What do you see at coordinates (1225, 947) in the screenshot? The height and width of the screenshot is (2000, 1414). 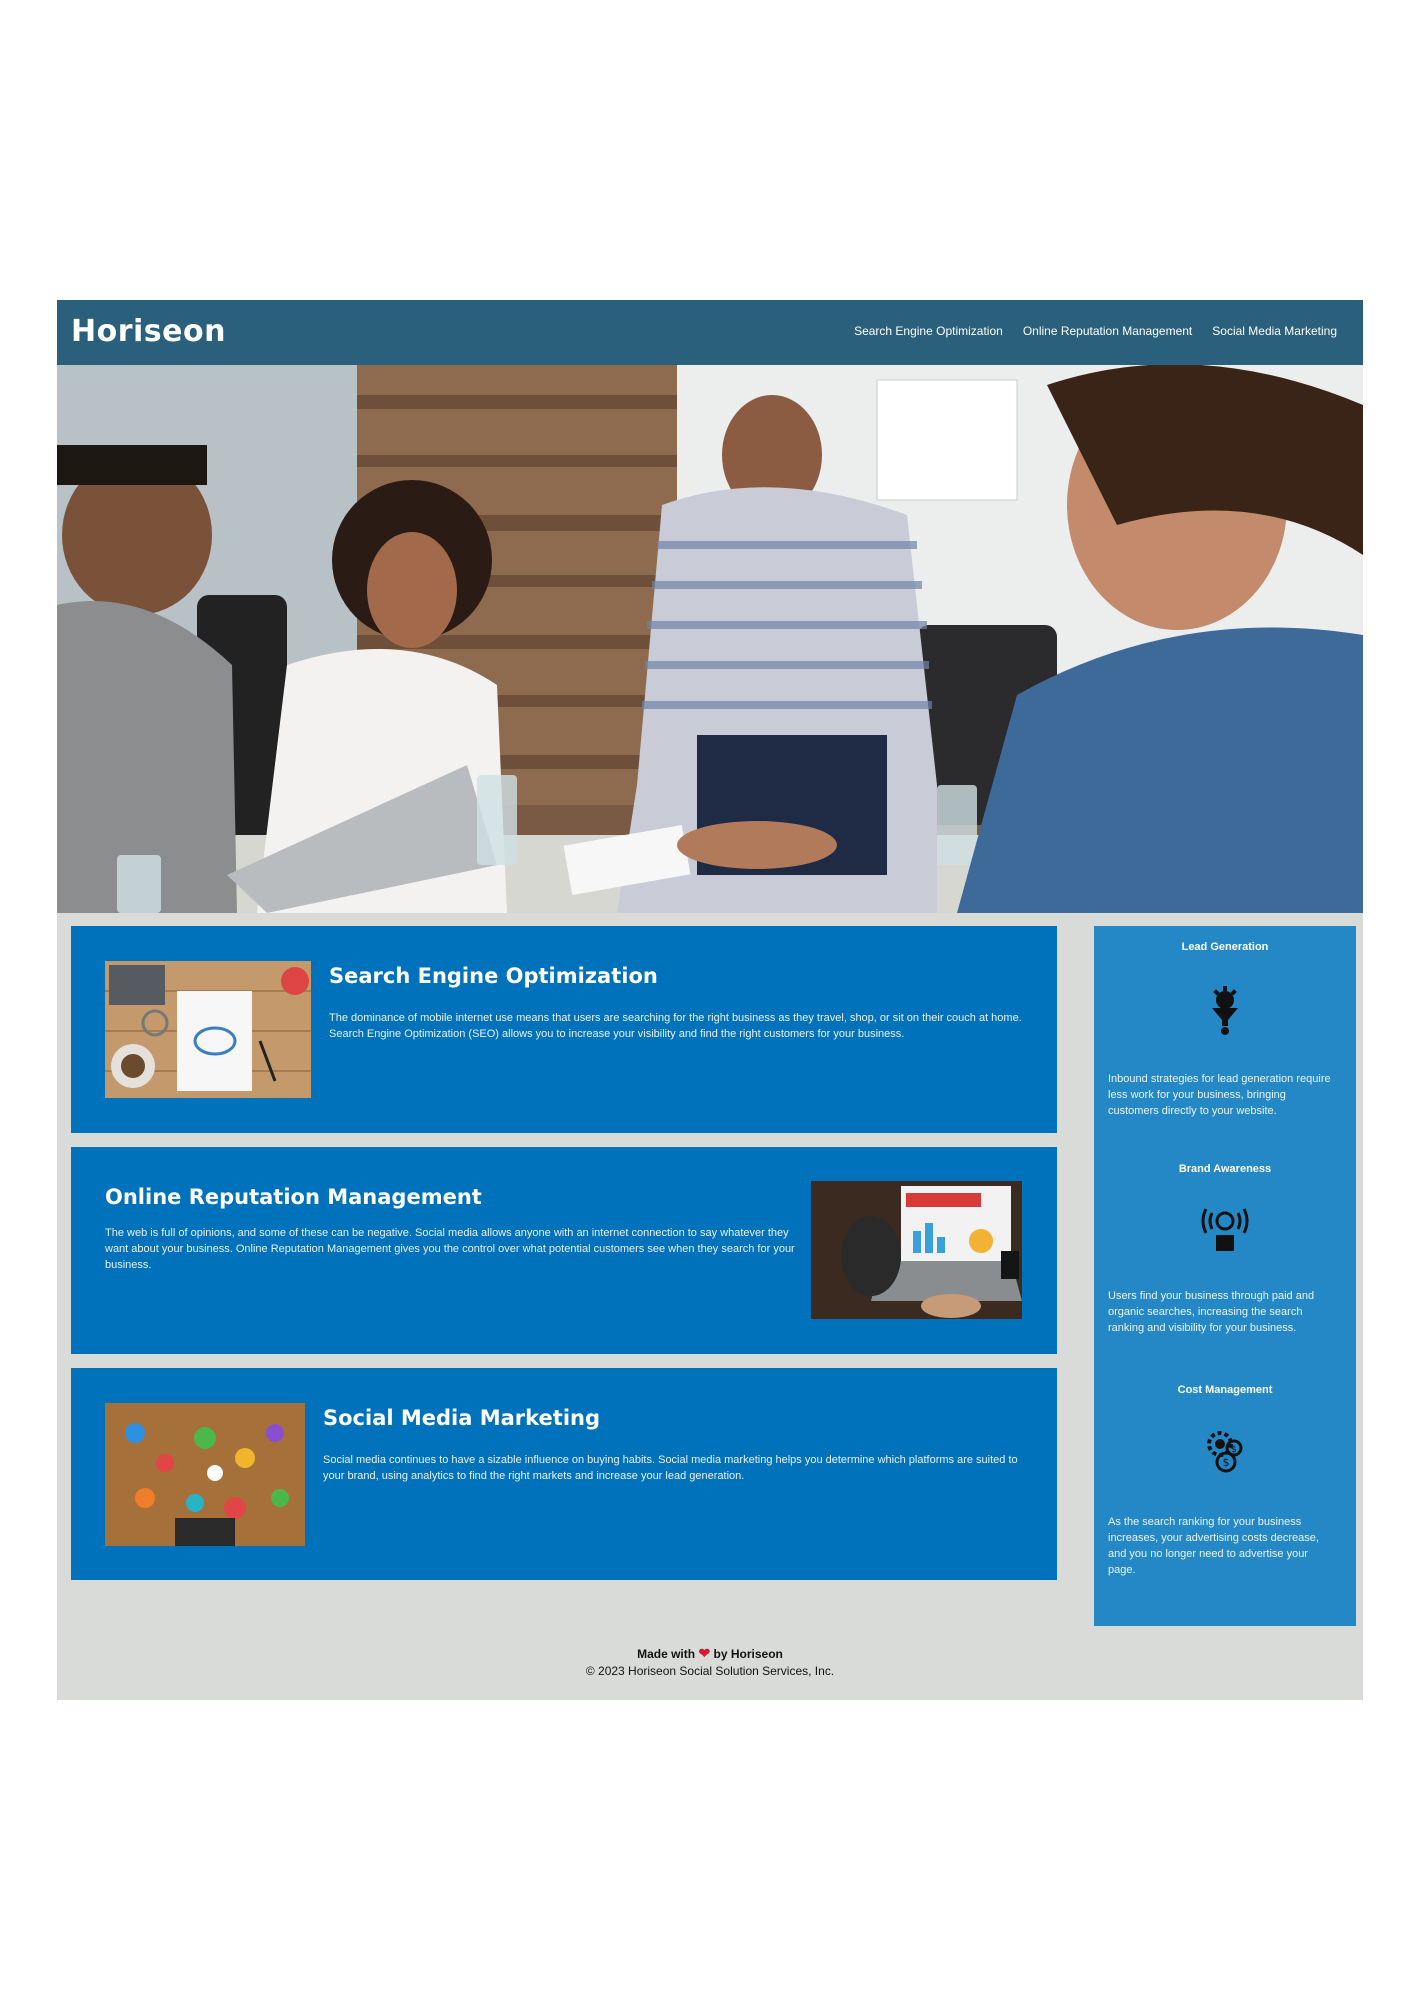 I see `benefit-title: Lead Generation` at bounding box center [1225, 947].